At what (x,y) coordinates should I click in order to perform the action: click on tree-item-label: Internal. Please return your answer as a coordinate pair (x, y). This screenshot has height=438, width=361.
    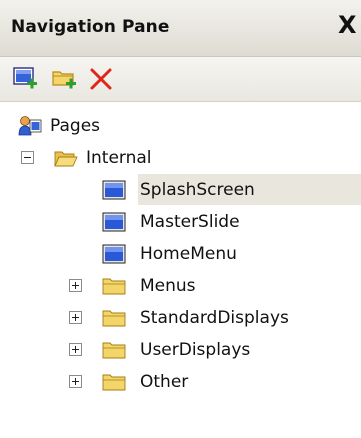
    Looking at the image, I should click on (119, 158).